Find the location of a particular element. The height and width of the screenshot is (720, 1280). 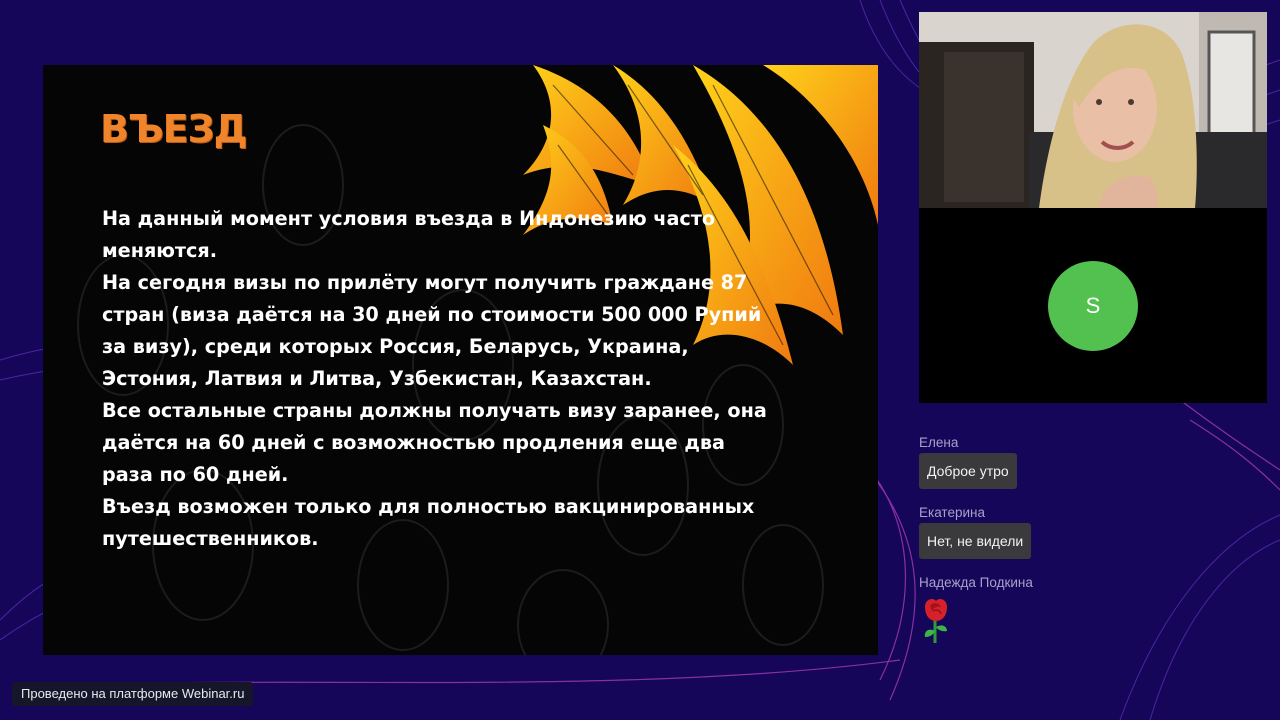

chat-message: Надежда Подкина is located at coordinates (1093, 611).